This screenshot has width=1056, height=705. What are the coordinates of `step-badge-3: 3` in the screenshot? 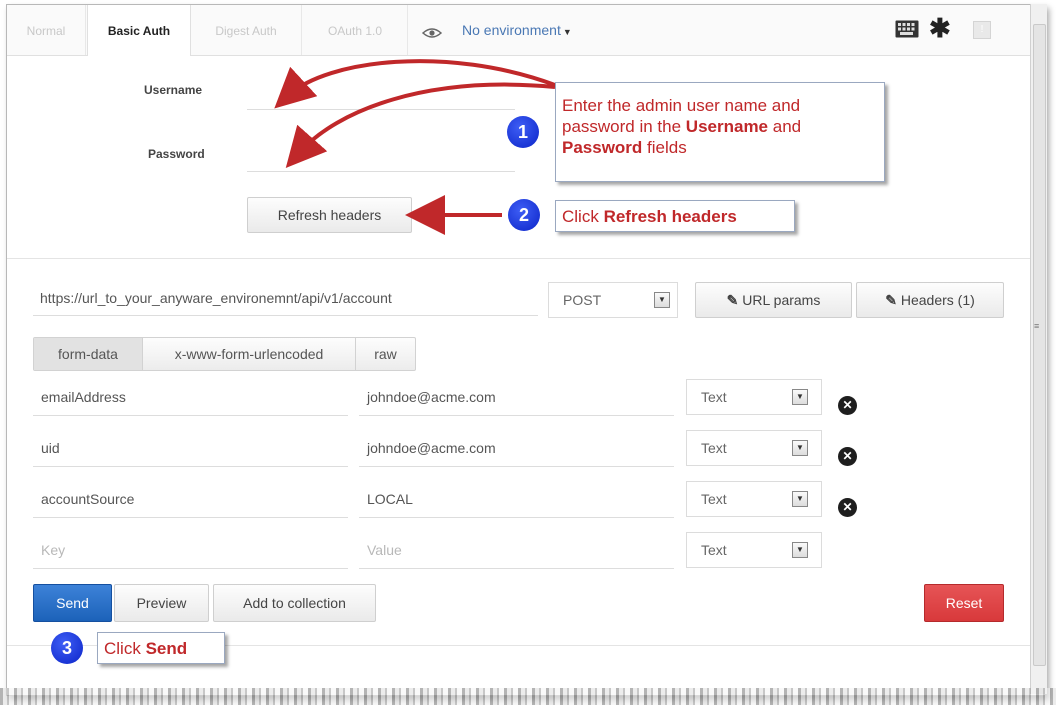 It's located at (67, 648).